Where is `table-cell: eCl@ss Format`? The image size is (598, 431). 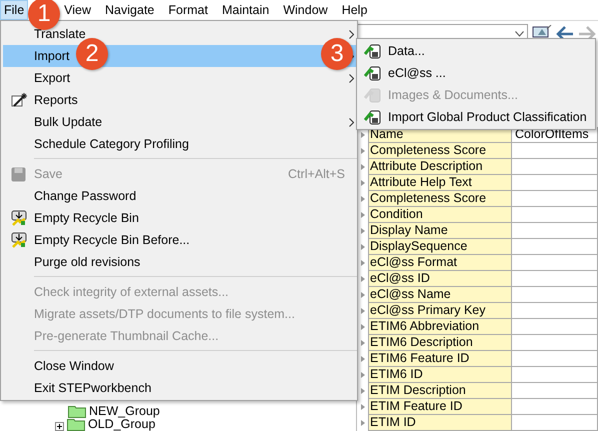
table-cell: eCl@ss Format is located at coordinates (440, 263).